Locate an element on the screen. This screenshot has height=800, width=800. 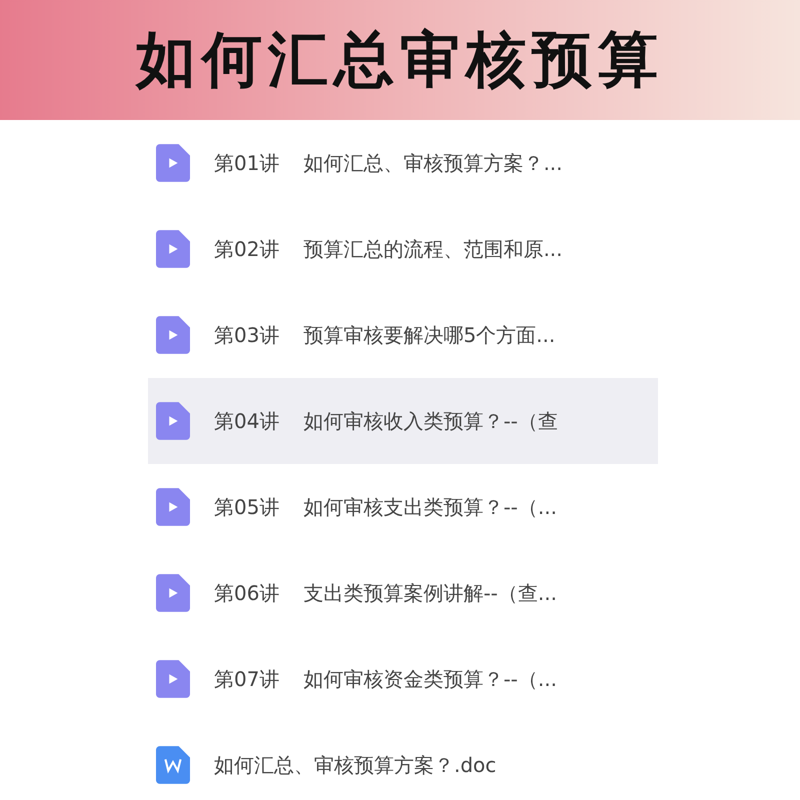
word-file-icon is located at coordinates (173, 765).